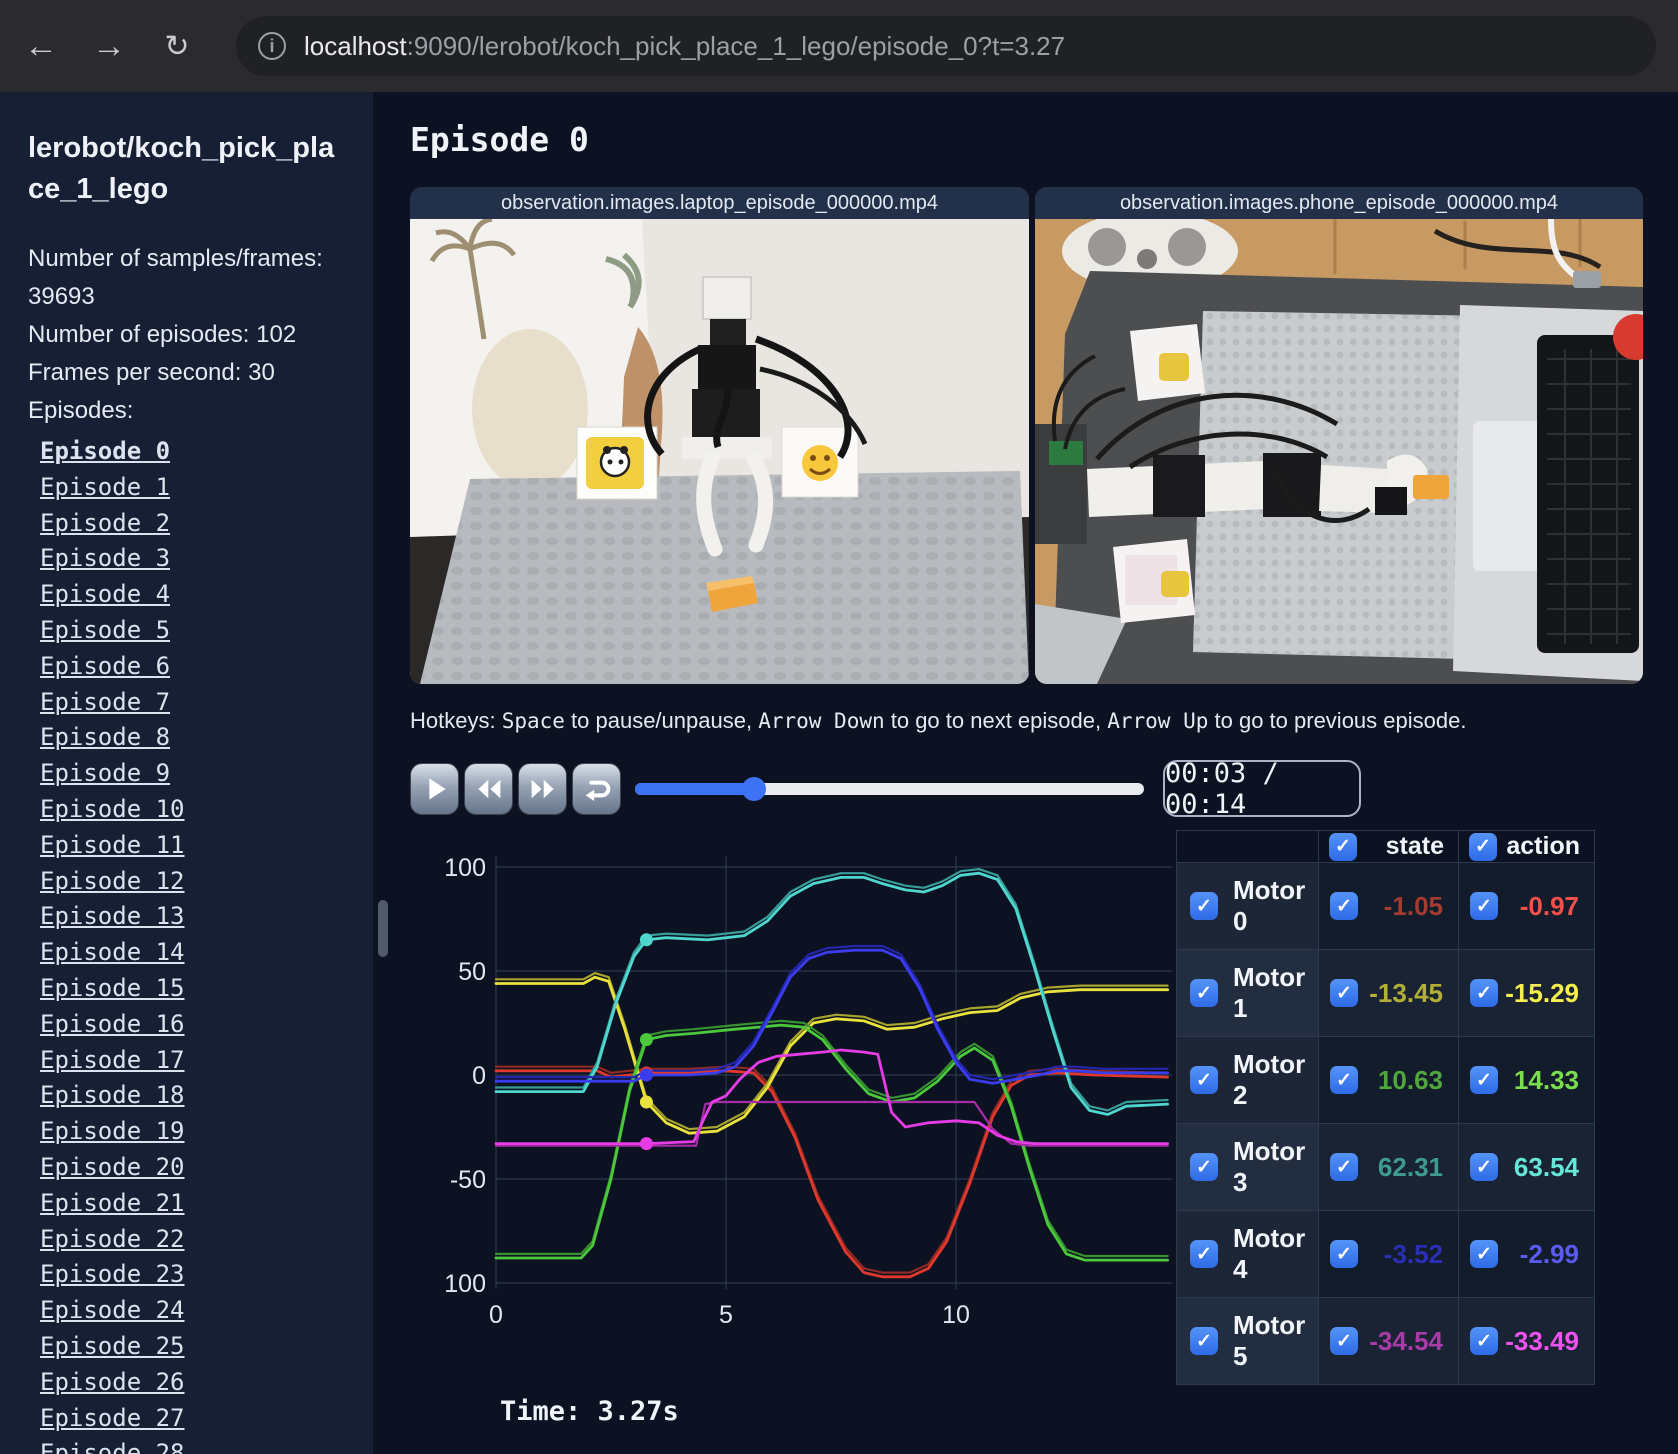 The width and height of the screenshot is (1678, 1454). Describe the element at coordinates (1247, 1341) in the screenshot. I see `motor-cell: Motor 5` at that location.